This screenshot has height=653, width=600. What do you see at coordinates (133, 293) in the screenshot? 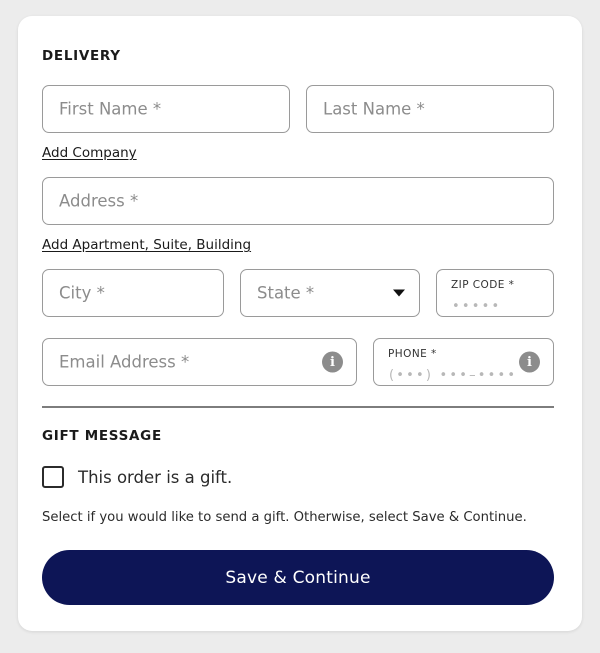
I see `city-field: City *` at bounding box center [133, 293].